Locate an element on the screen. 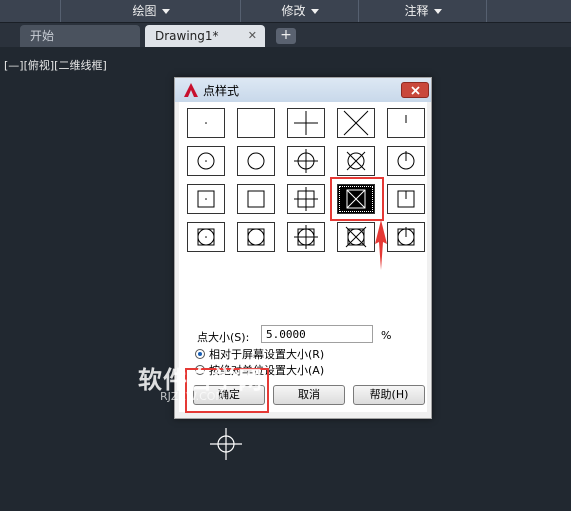 The width and height of the screenshot is (571, 511). cancel-button: 取消 is located at coordinates (309, 395).